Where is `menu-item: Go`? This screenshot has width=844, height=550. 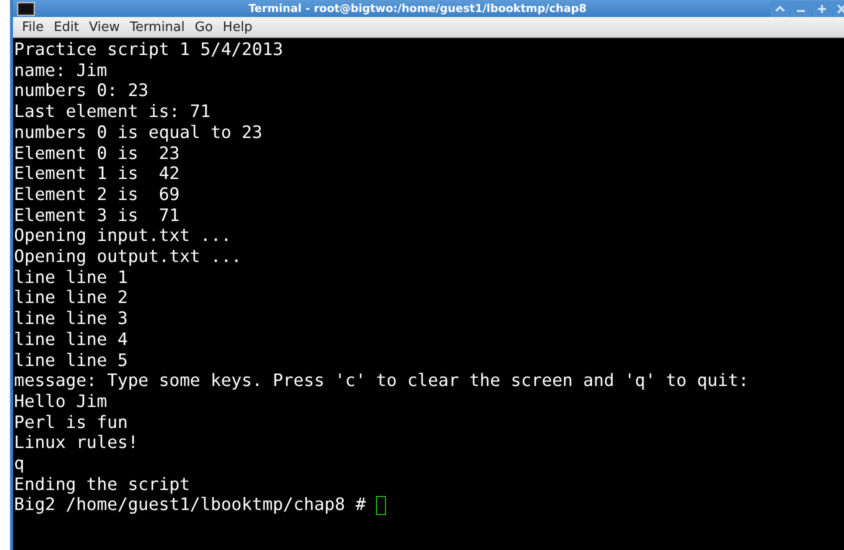
menu-item: Go is located at coordinates (204, 27).